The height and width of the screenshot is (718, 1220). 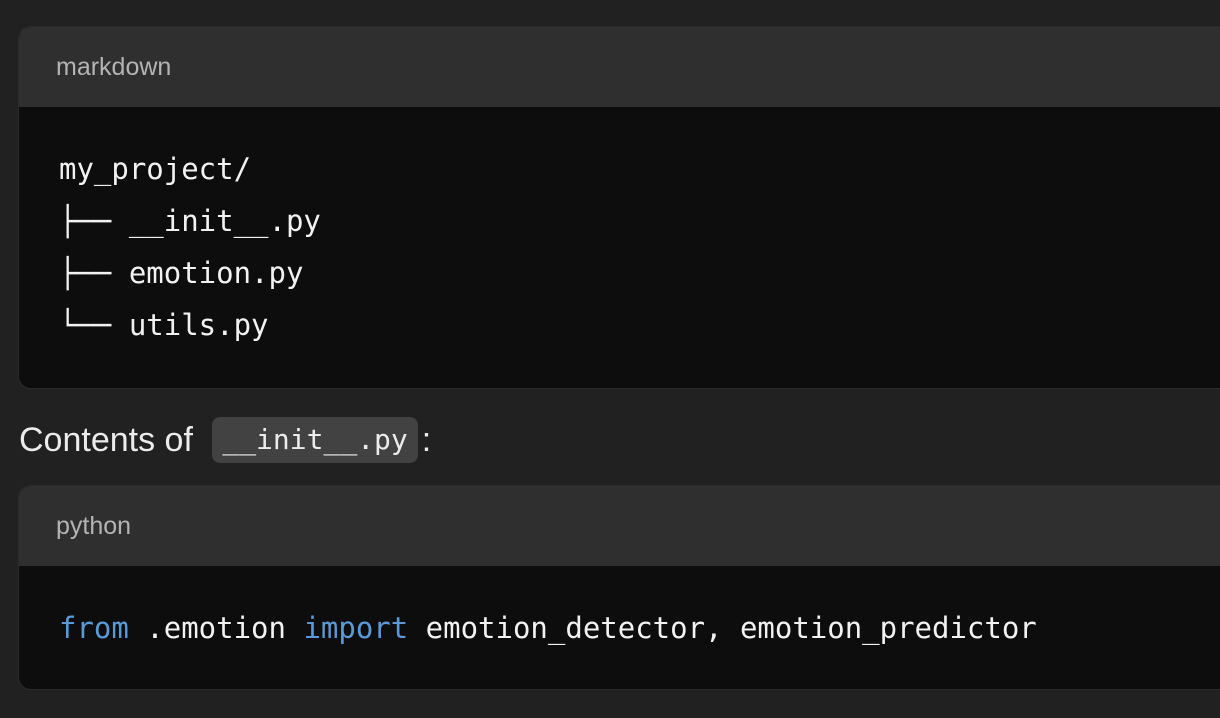 I want to click on keyword-import: import, so click(x=356, y=628).